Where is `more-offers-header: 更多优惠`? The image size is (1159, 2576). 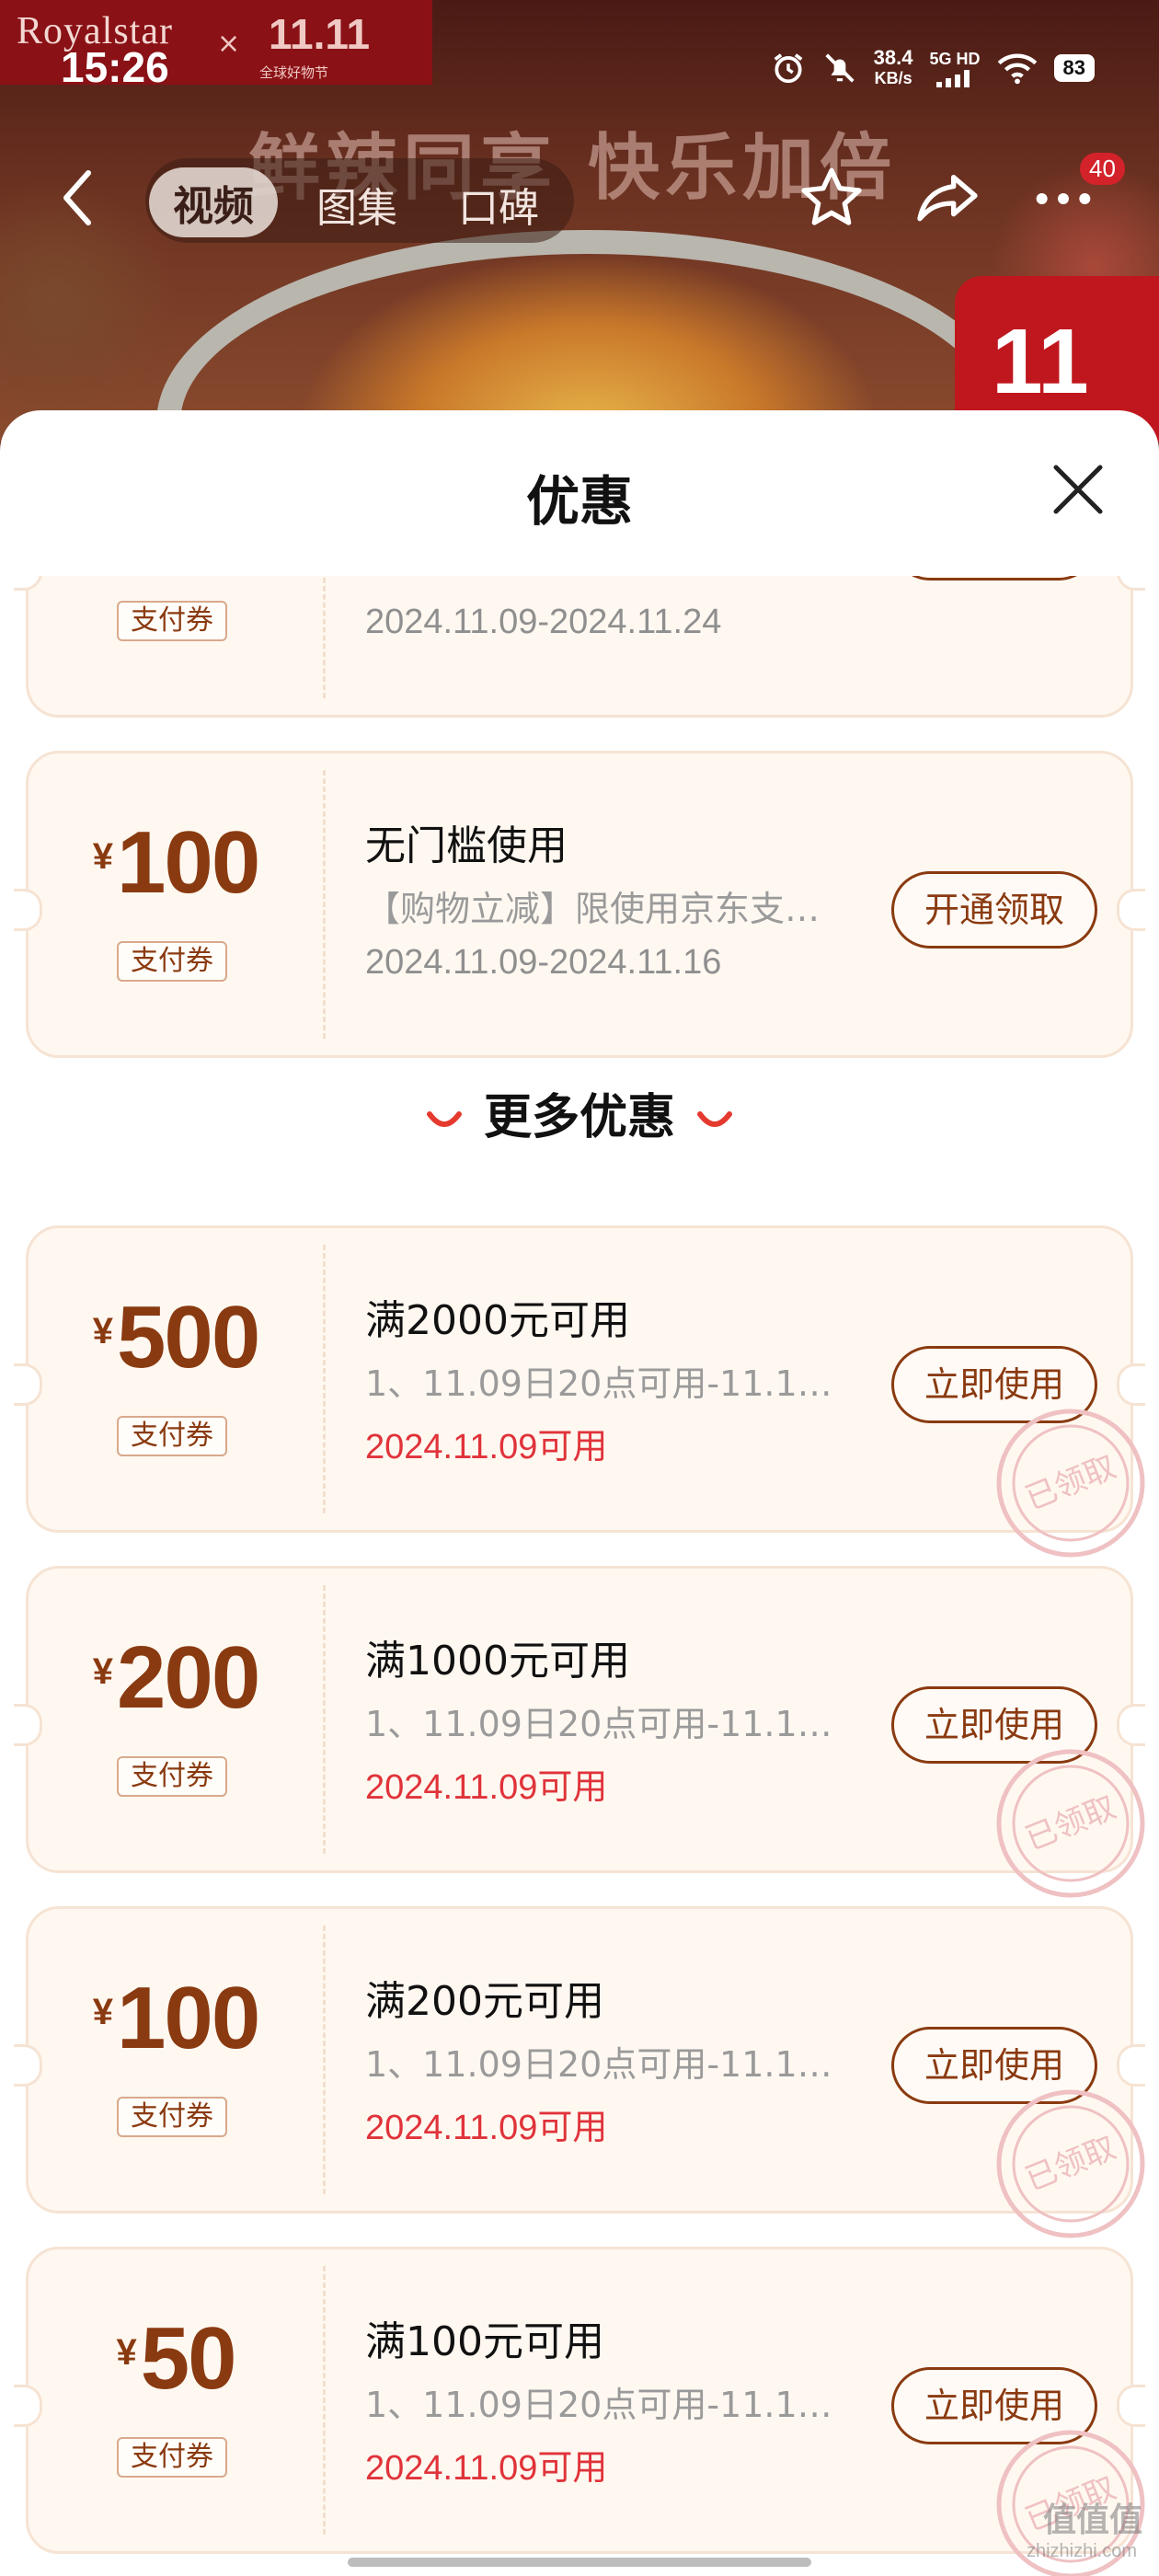 more-offers-header: 更多优惠 is located at coordinates (579, 1112).